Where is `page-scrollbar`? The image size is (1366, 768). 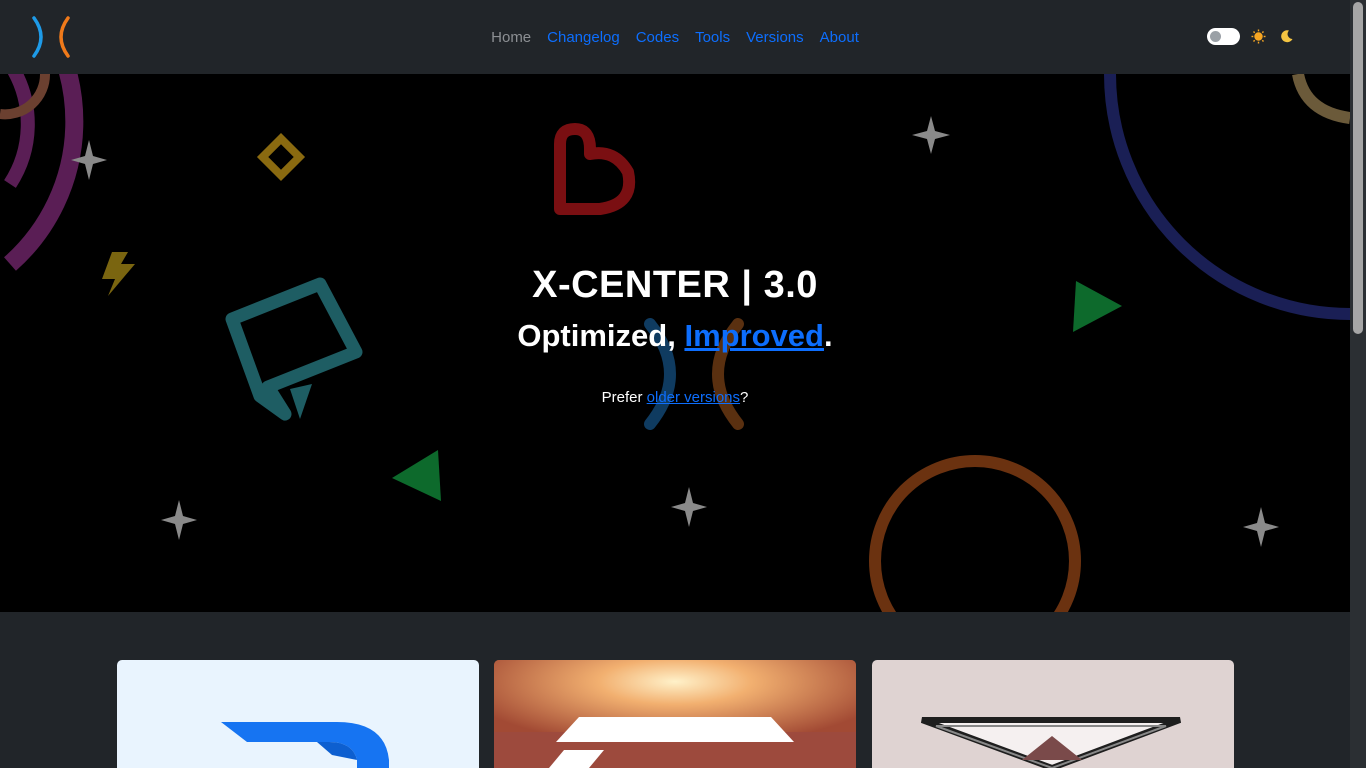 page-scrollbar is located at coordinates (1358, 384).